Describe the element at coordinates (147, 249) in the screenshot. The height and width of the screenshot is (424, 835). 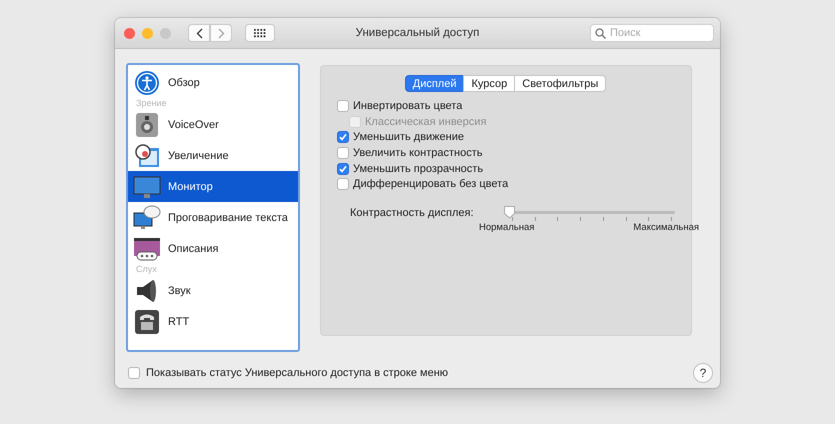
I see `captions-icon` at that location.